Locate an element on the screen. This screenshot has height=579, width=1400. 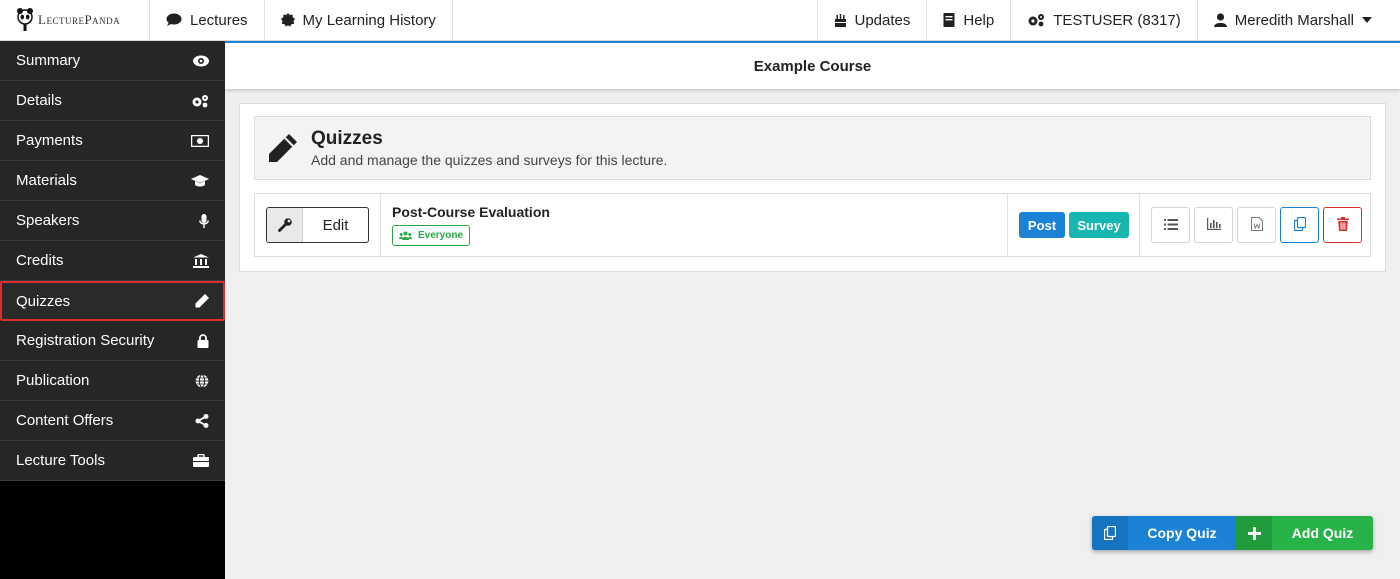
quizzes-title: Quizzes is located at coordinates (347, 138).